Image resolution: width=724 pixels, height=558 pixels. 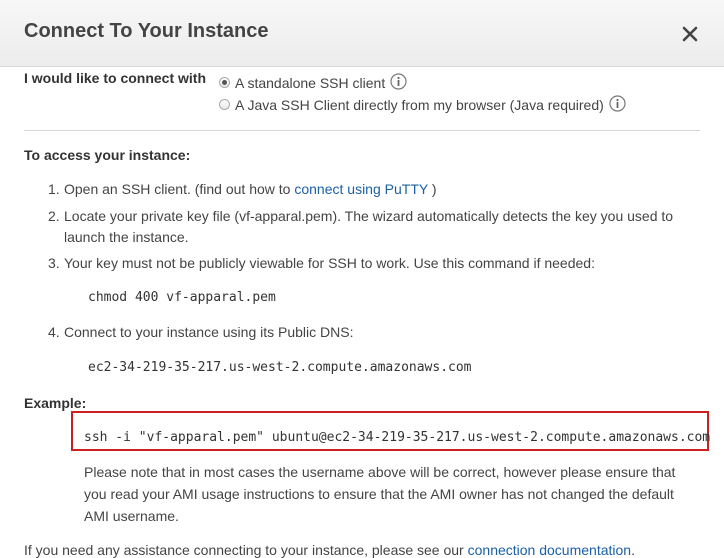 What do you see at coordinates (224, 104) in the screenshot?
I see `radio-java-ssh` at bounding box center [224, 104].